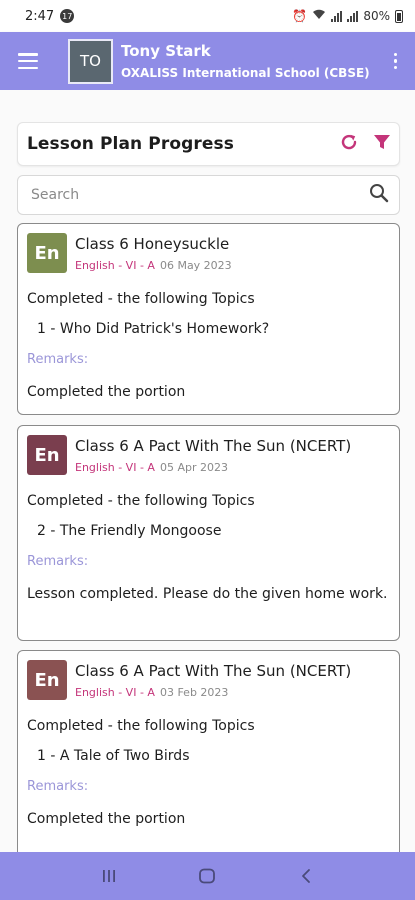 This screenshot has width=415, height=900. I want to click on title-card: Lesson Plan Progress, so click(208, 144).